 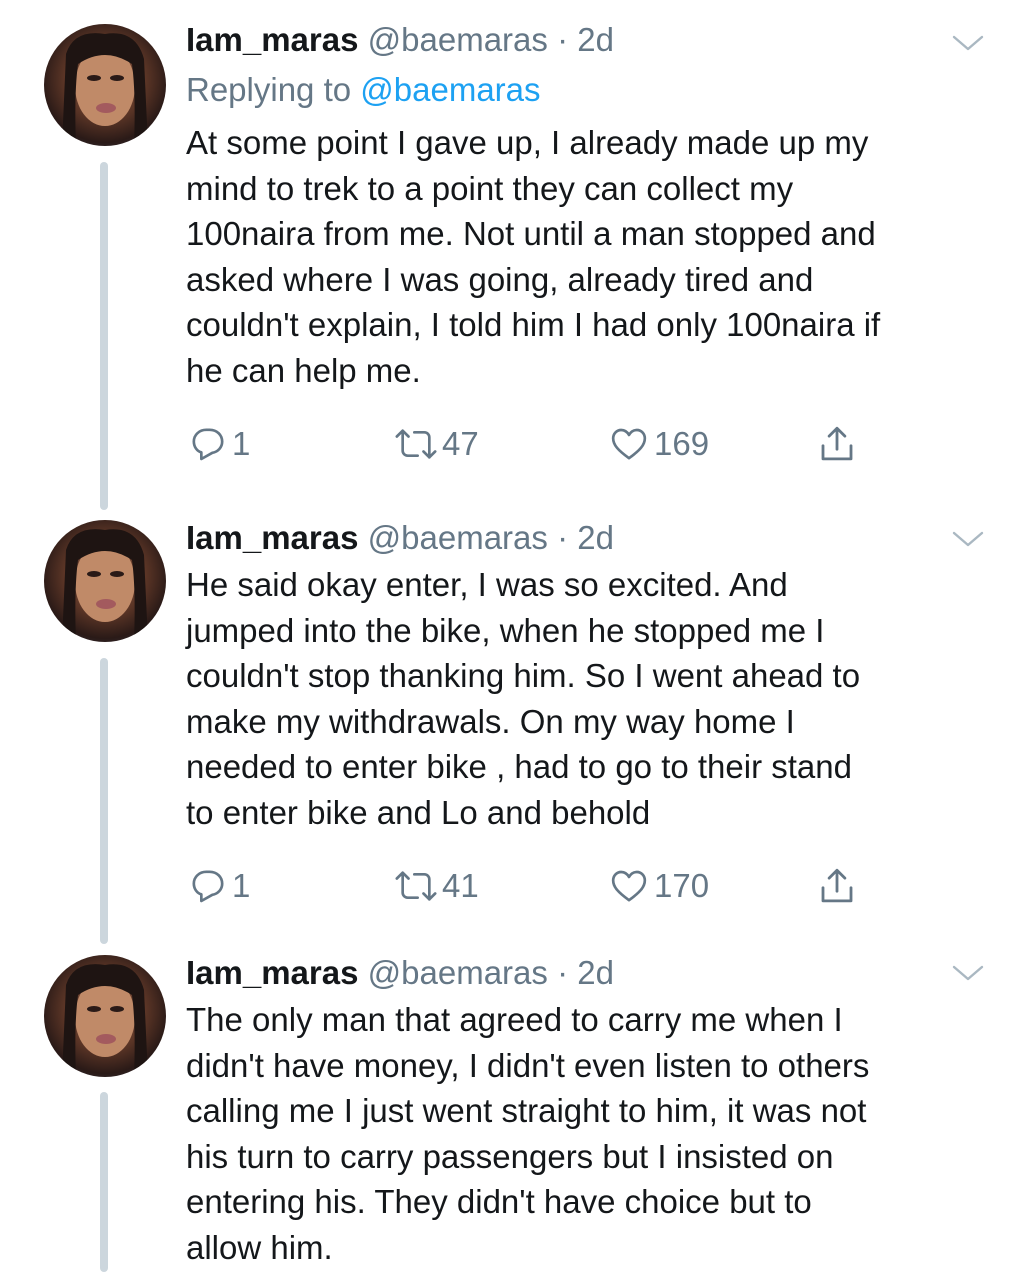 What do you see at coordinates (460, 443) in the screenshot?
I see `retweet-count: 47` at bounding box center [460, 443].